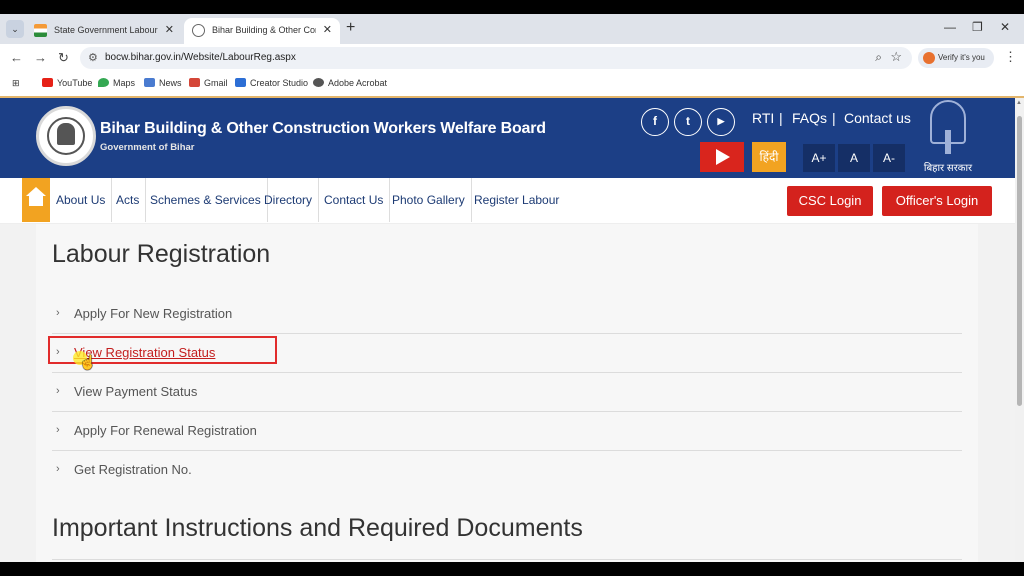  I want to click on font-decrease-button: A-, so click(889, 158).